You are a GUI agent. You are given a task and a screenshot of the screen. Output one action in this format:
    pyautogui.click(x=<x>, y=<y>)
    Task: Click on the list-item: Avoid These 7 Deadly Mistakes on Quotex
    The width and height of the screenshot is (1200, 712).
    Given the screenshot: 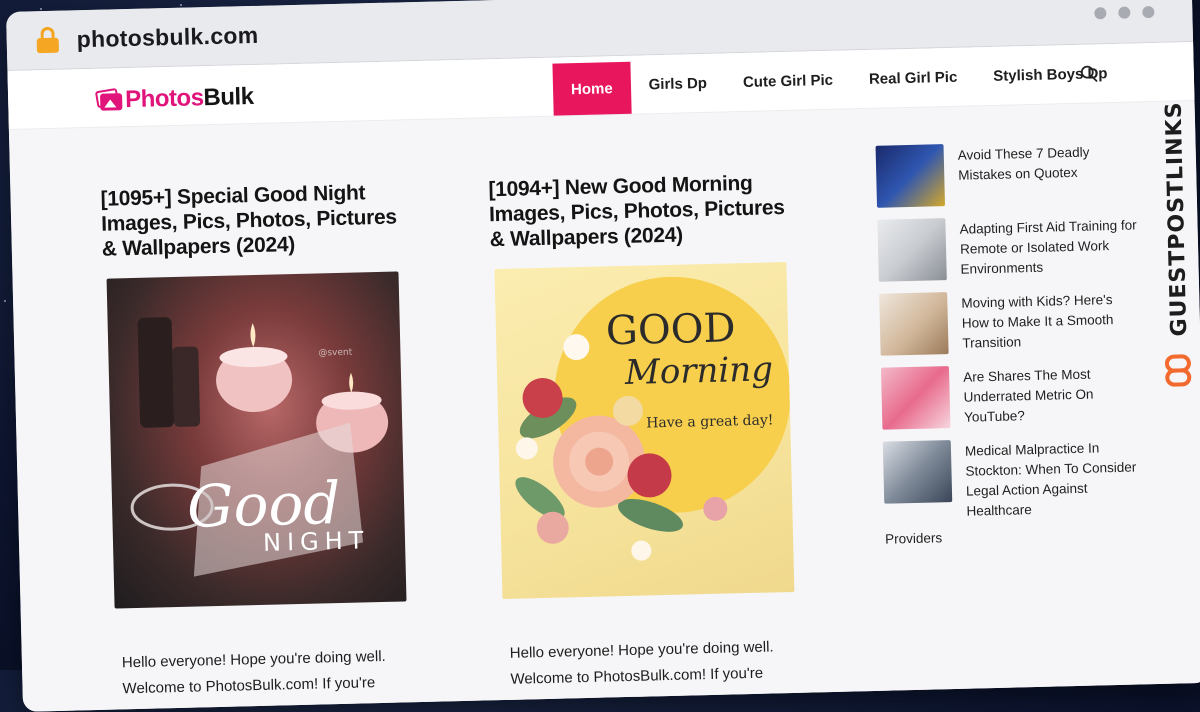 What is the action you would take?
    pyautogui.click(x=1006, y=173)
    